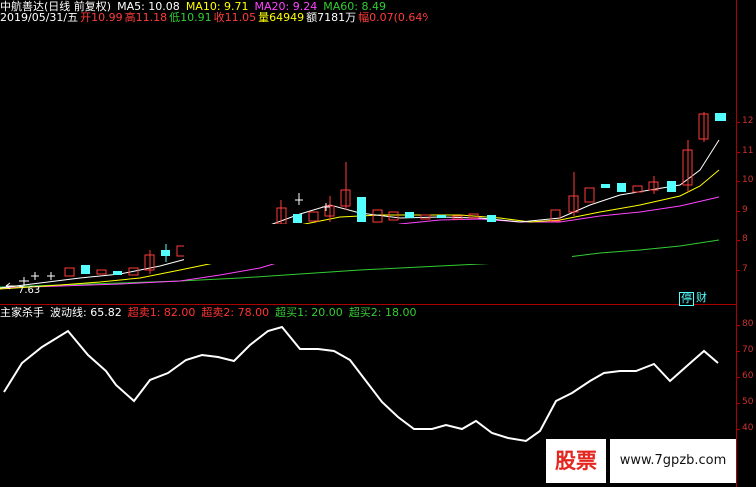 This screenshot has height=487, width=756. Describe the element at coordinates (748, 324) in the screenshot. I see `indicator-axis-label: 80` at that location.